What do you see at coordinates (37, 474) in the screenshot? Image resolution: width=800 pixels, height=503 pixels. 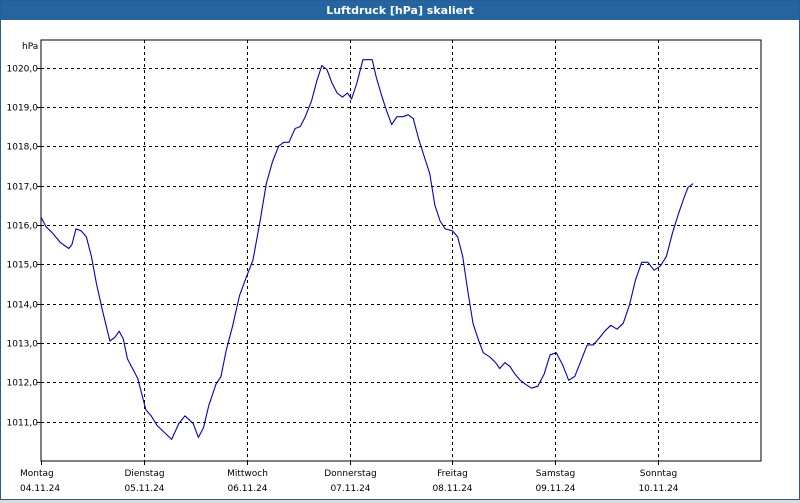 I see `x-tick-label-day: Montag` at bounding box center [37, 474].